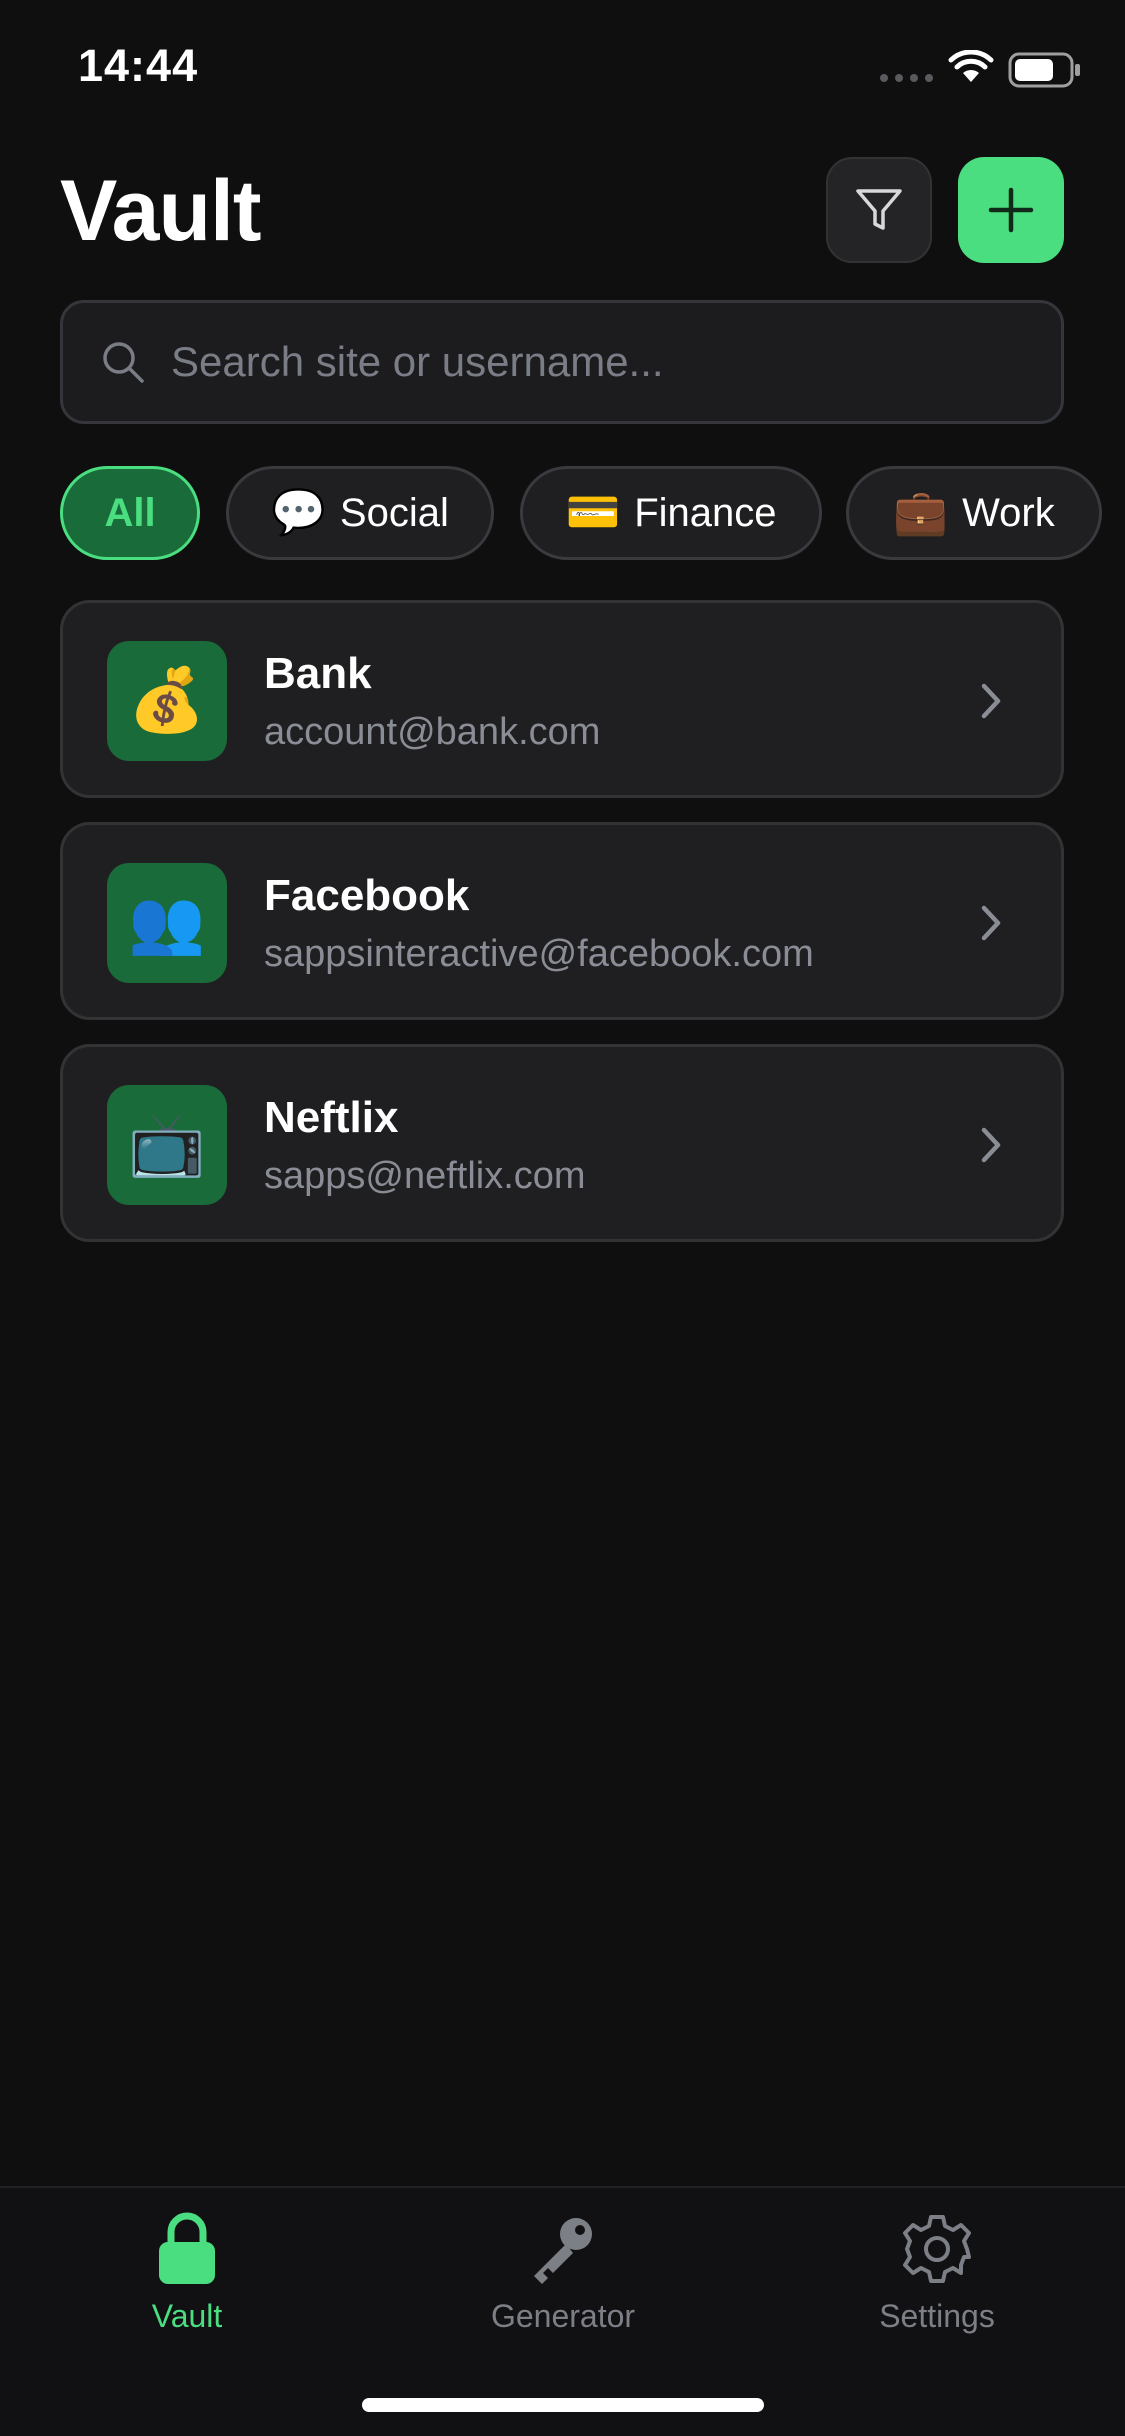 The width and height of the screenshot is (1125, 2436). I want to click on chip-label: Work, so click(1008, 512).